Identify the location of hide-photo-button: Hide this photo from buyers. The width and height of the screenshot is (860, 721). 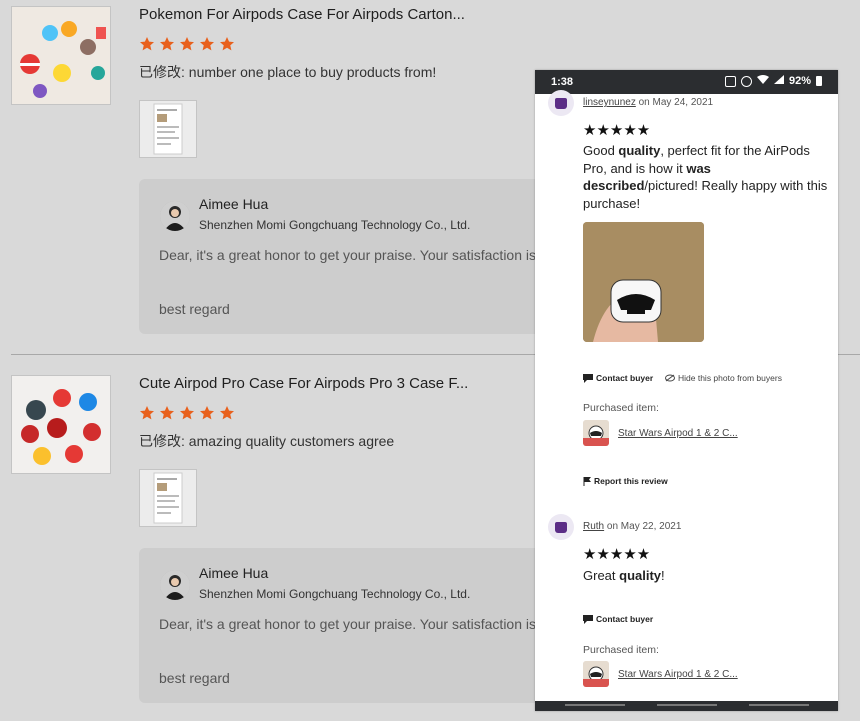
(723, 378).